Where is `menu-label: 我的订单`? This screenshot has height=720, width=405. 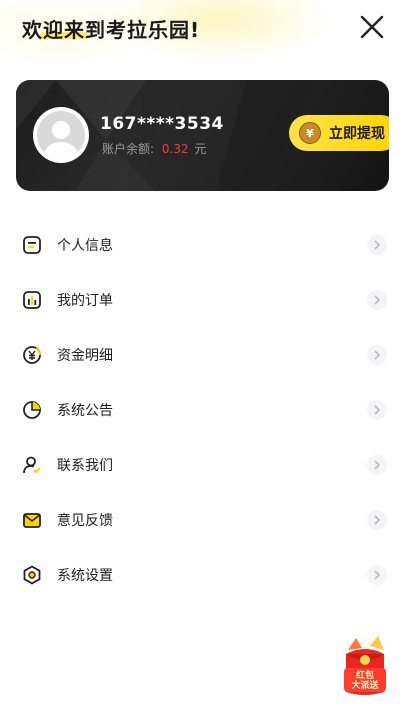 menu-label: 我的订单 is located at coordinates (85, 300).